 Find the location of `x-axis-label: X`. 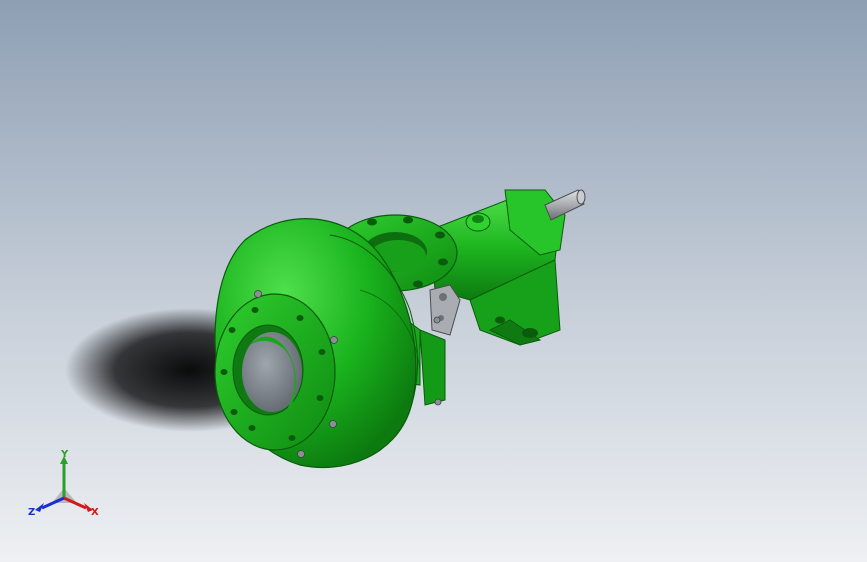

x-axis-label: X is located at coordinates (95, 512).